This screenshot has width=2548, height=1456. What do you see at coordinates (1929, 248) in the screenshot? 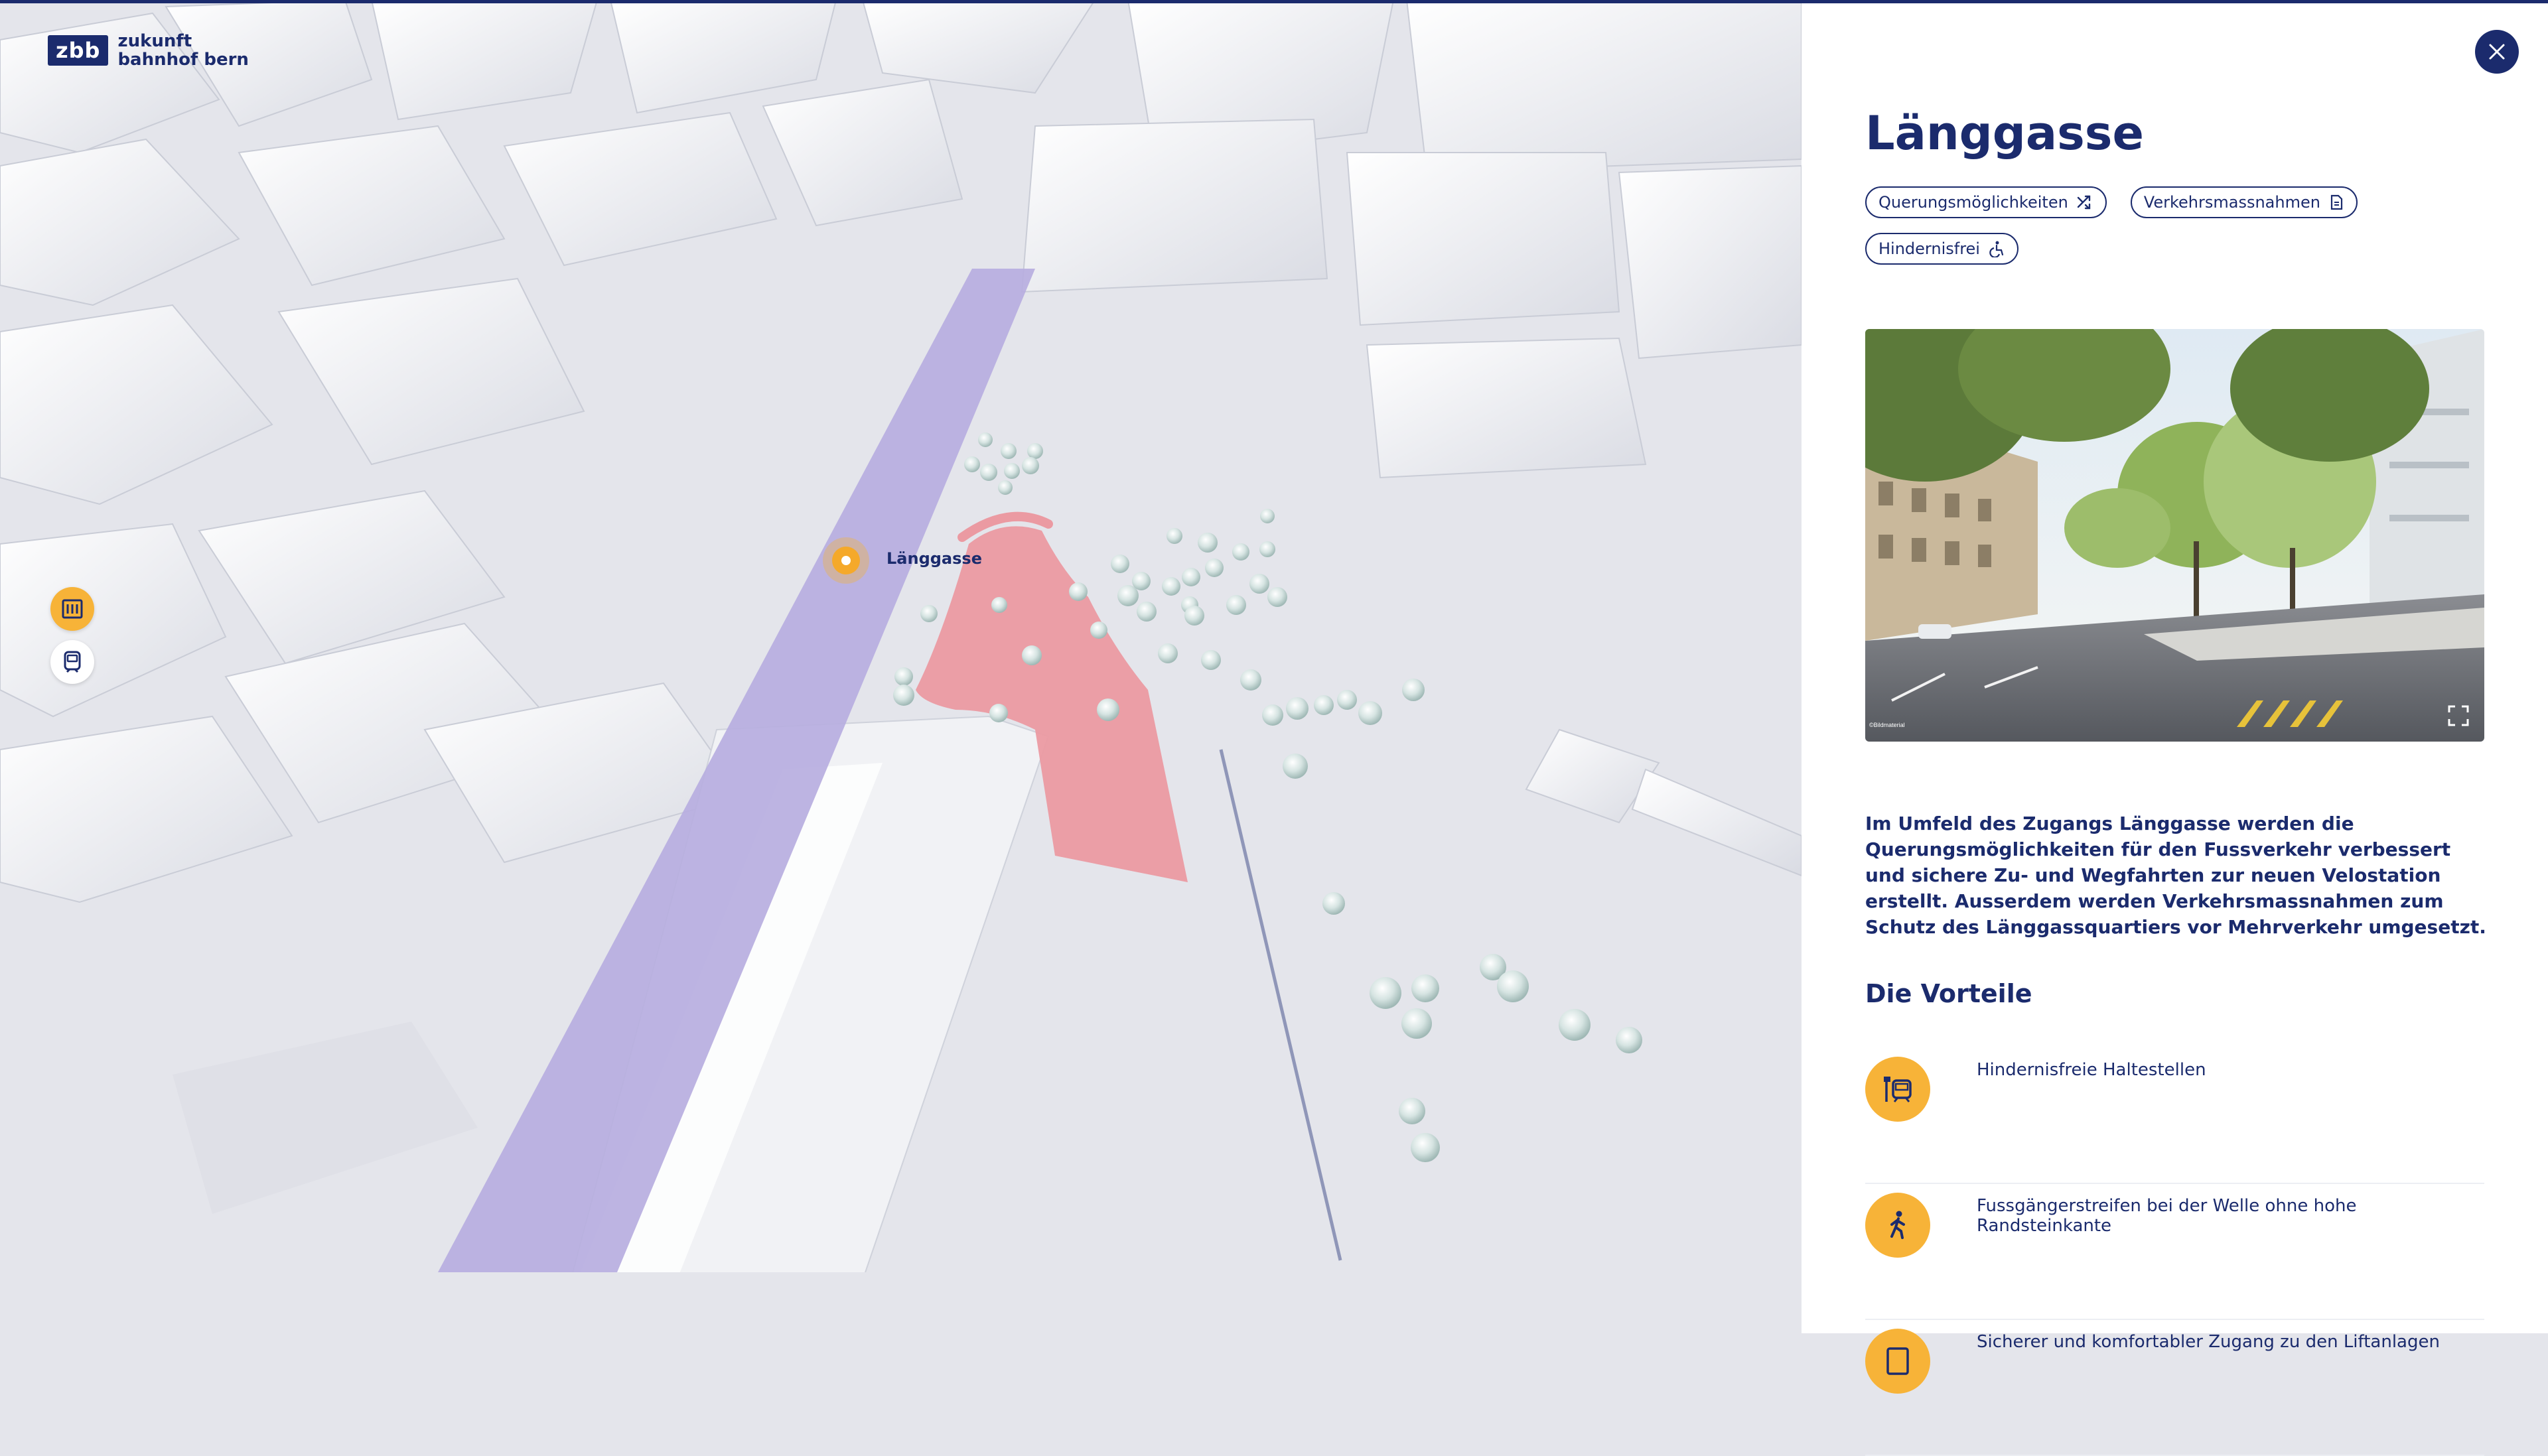
I see `tag-label: Hindernisfrei` at bounding box center [1929, 248].